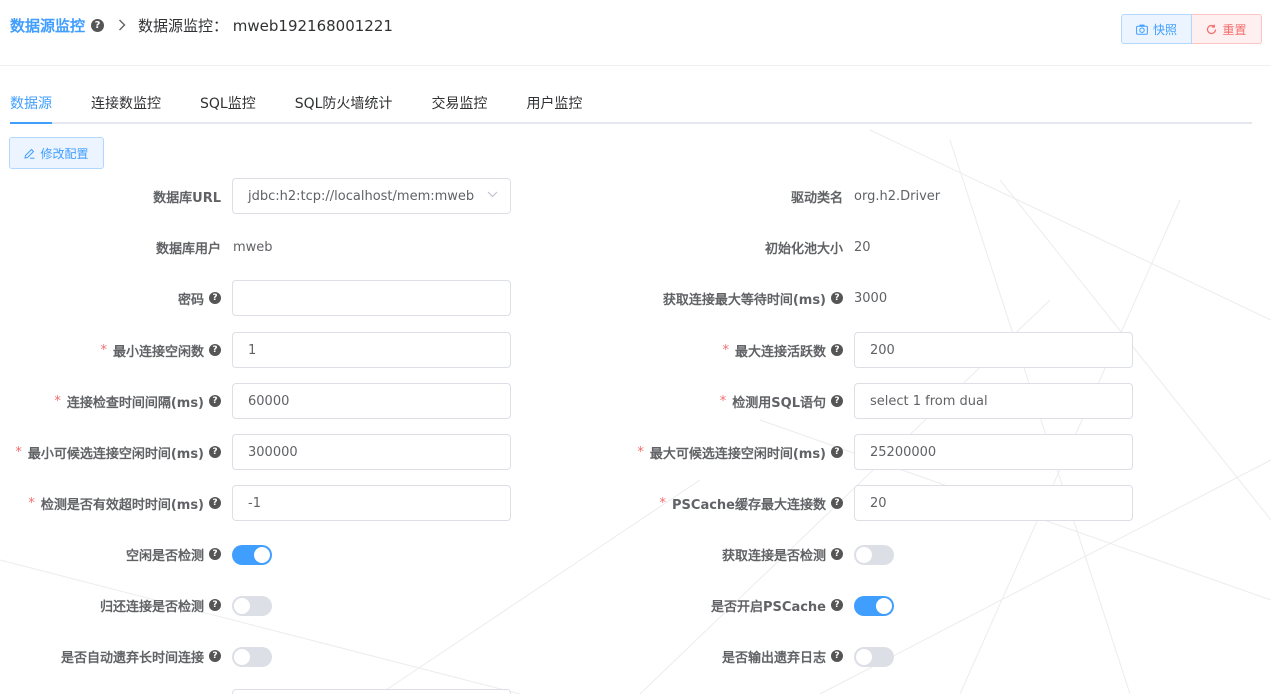 The height and width of the screenshot is (694, 1271). What do you see at coordinates (29, 153) in the screenshot?
I see `edit-icon` at bounding box center [29, 153].